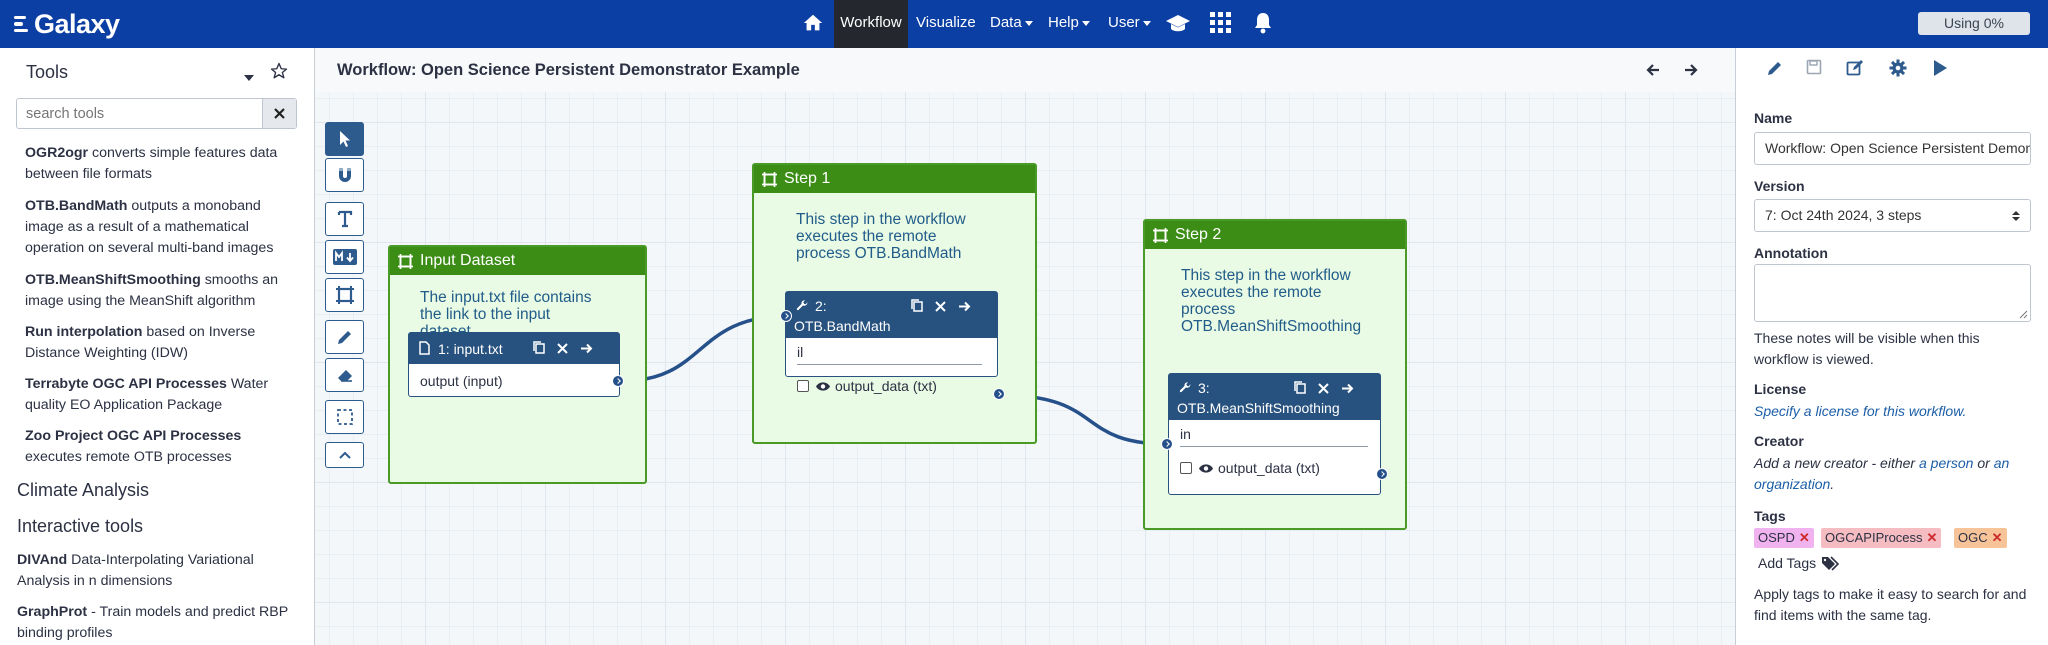 The height and width of the screenshot is (645, 2048). I want to click on annotation-textarea, so click(1892, 293).